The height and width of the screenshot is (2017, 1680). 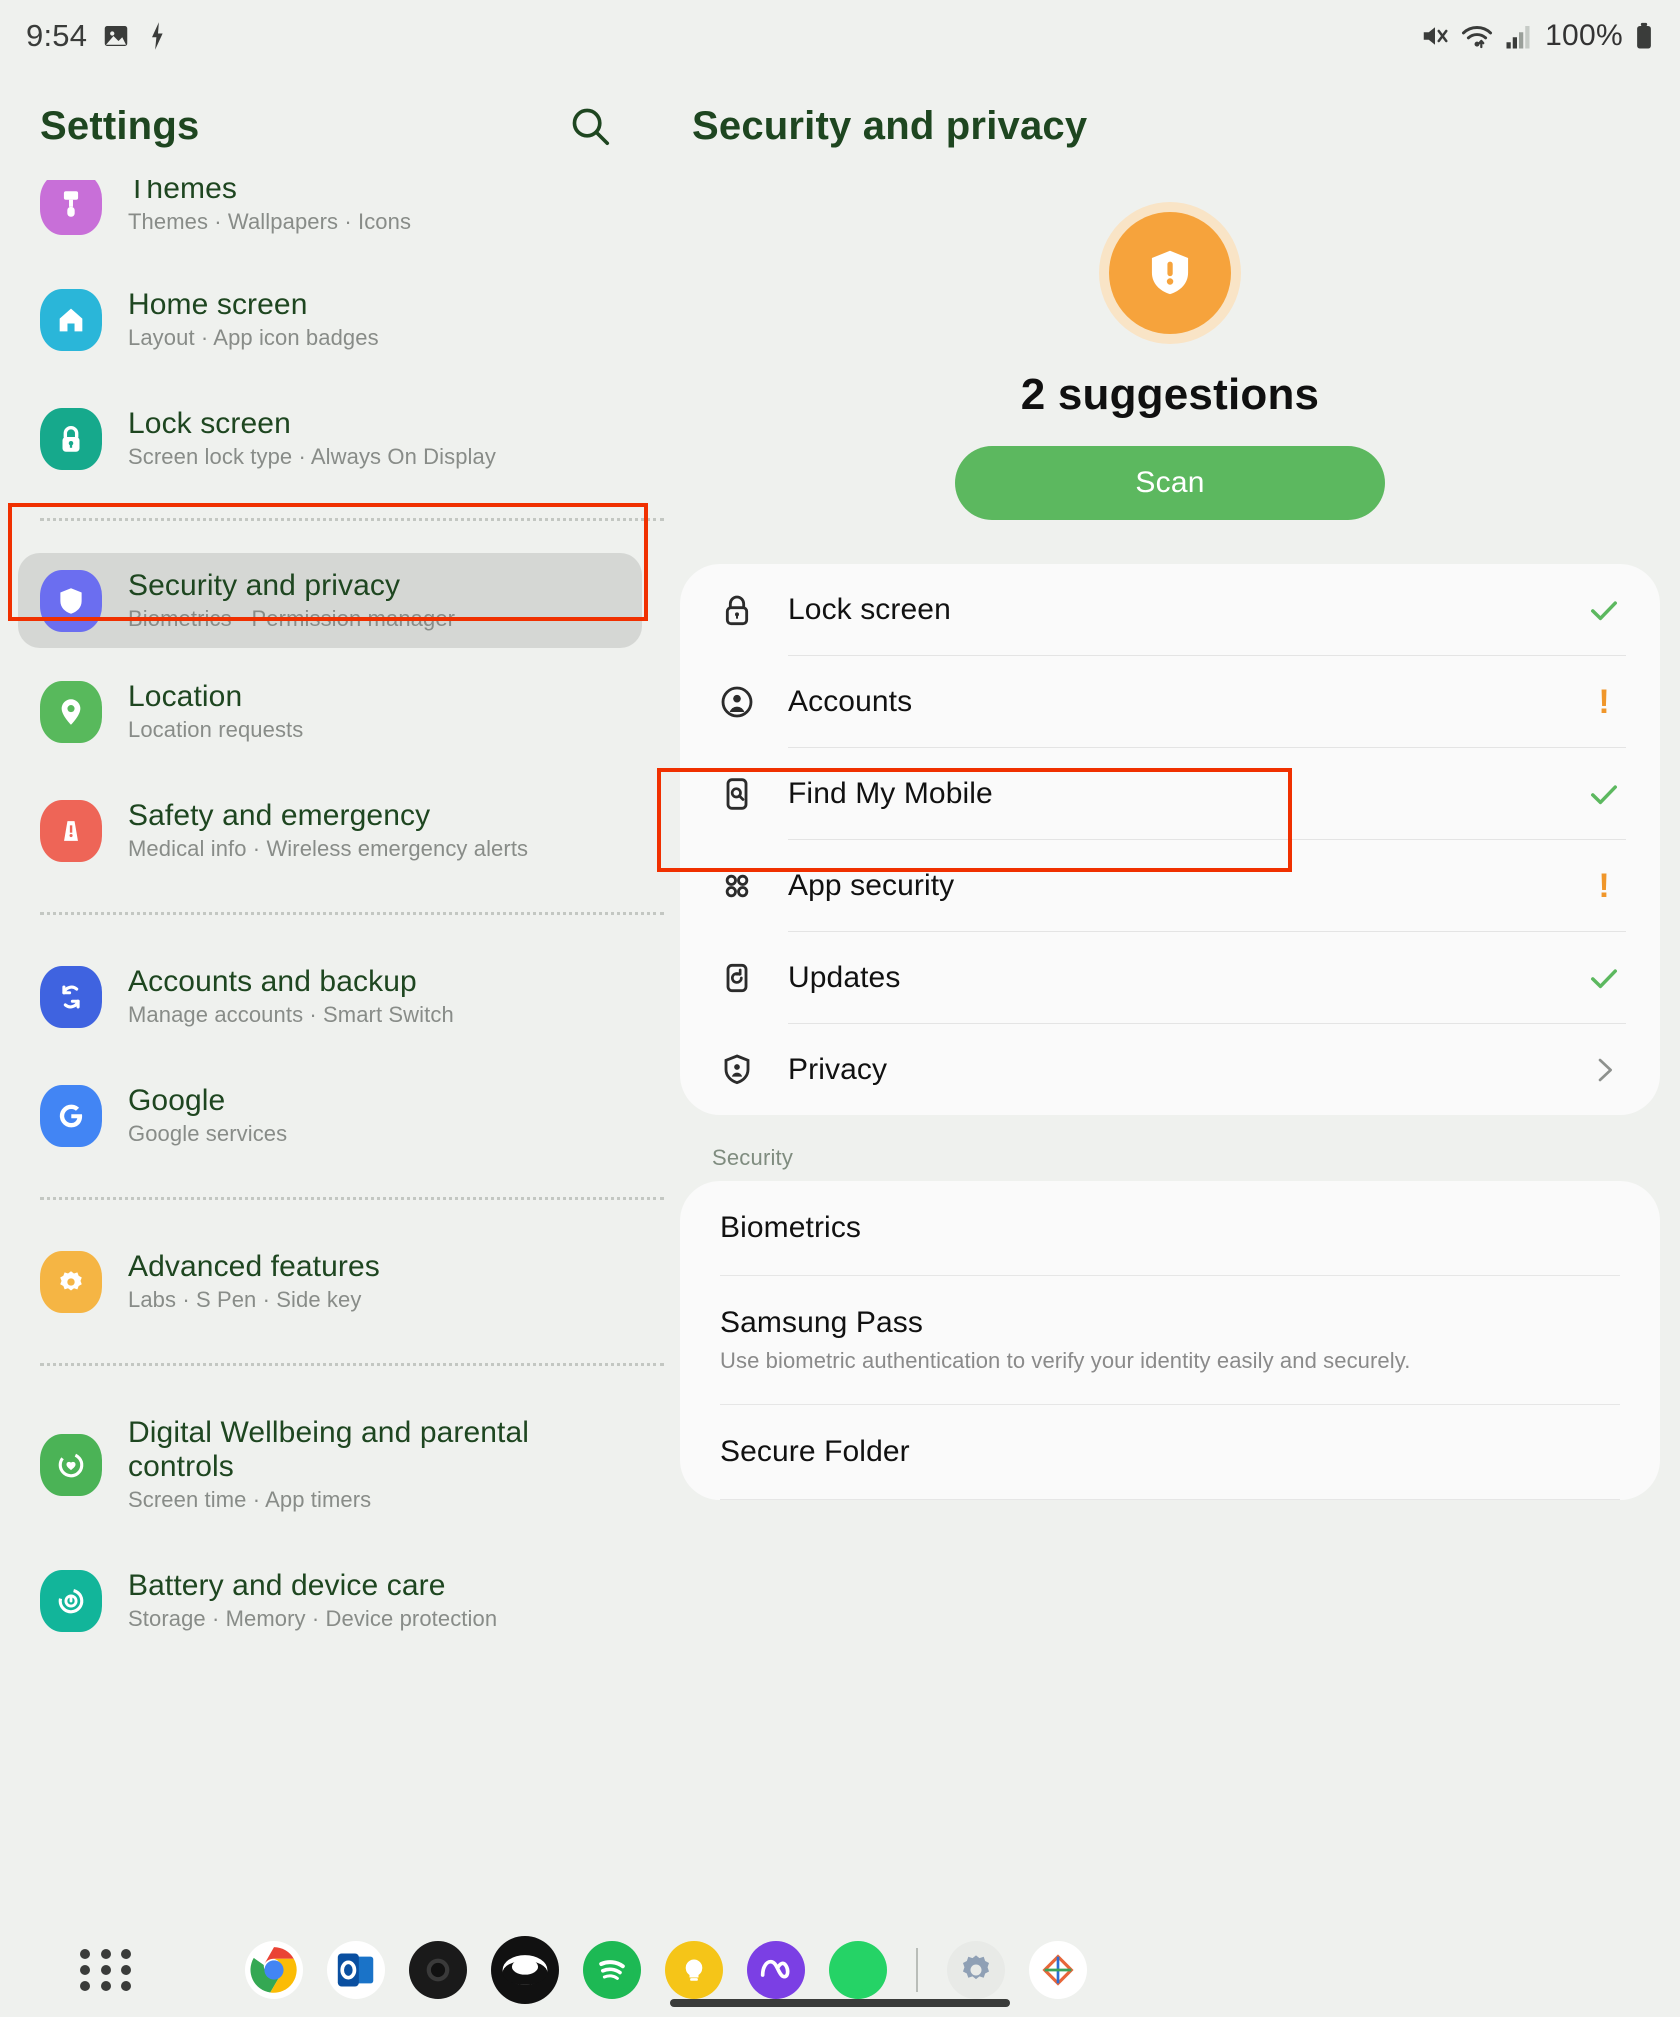 What do you see at coordinates (274, 1969) in the screenshot?
I see `chrome-icon` at bounding box center [274, 1969].